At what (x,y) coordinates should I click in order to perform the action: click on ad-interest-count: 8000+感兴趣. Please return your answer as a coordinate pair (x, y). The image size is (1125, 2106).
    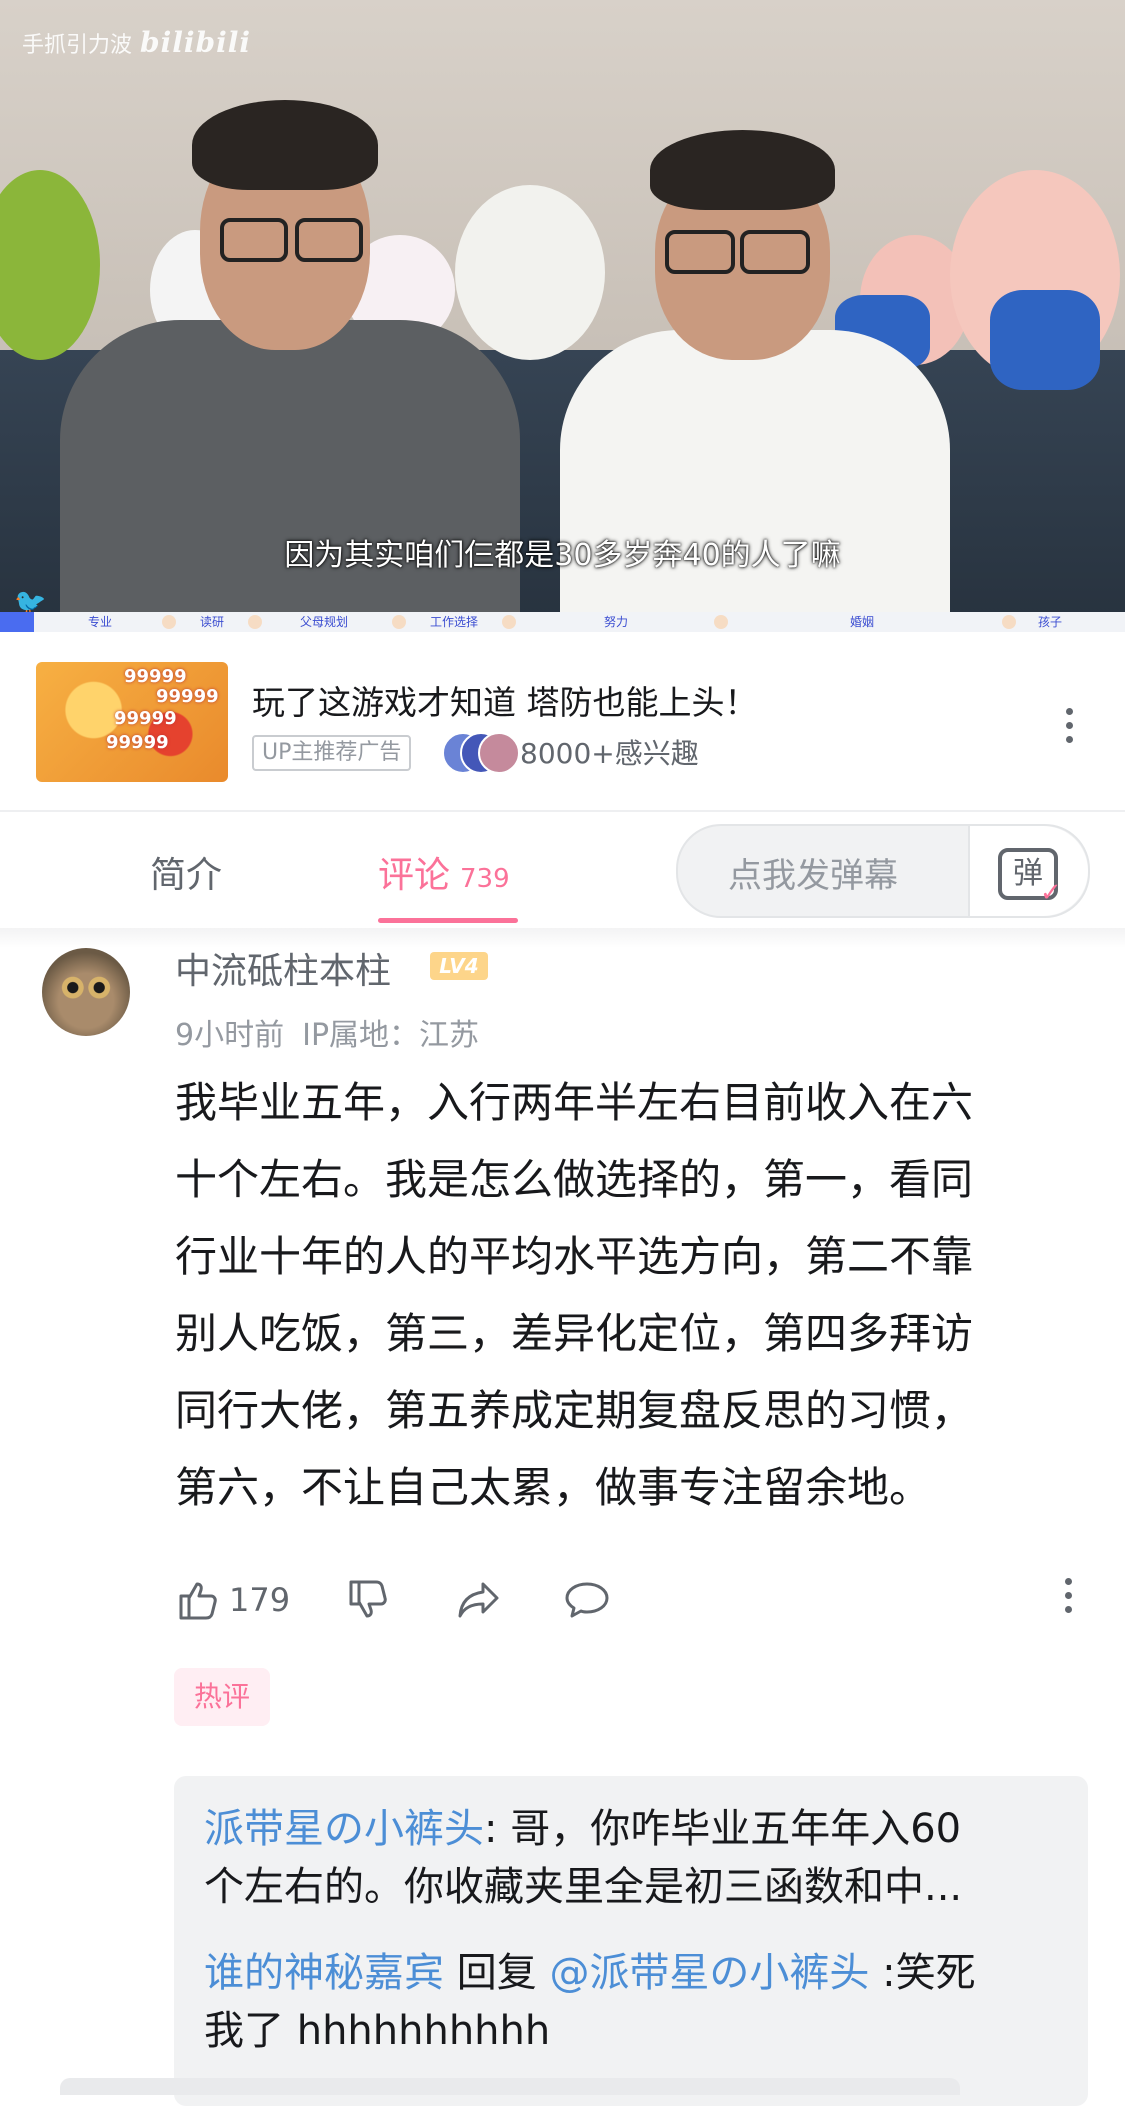
    Looking at the image, I should click on (609, 753).